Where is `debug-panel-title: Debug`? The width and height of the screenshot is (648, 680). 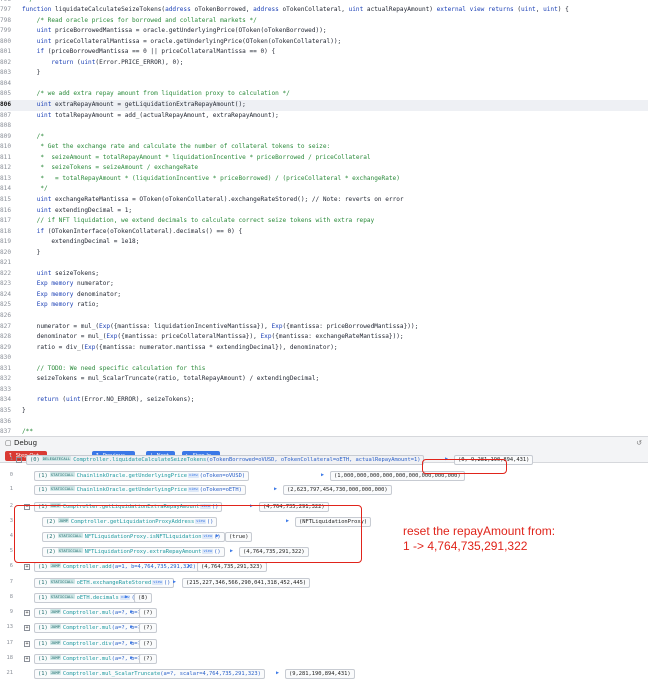
debug-panel-title: Debug is located at coordinates (26, 443).